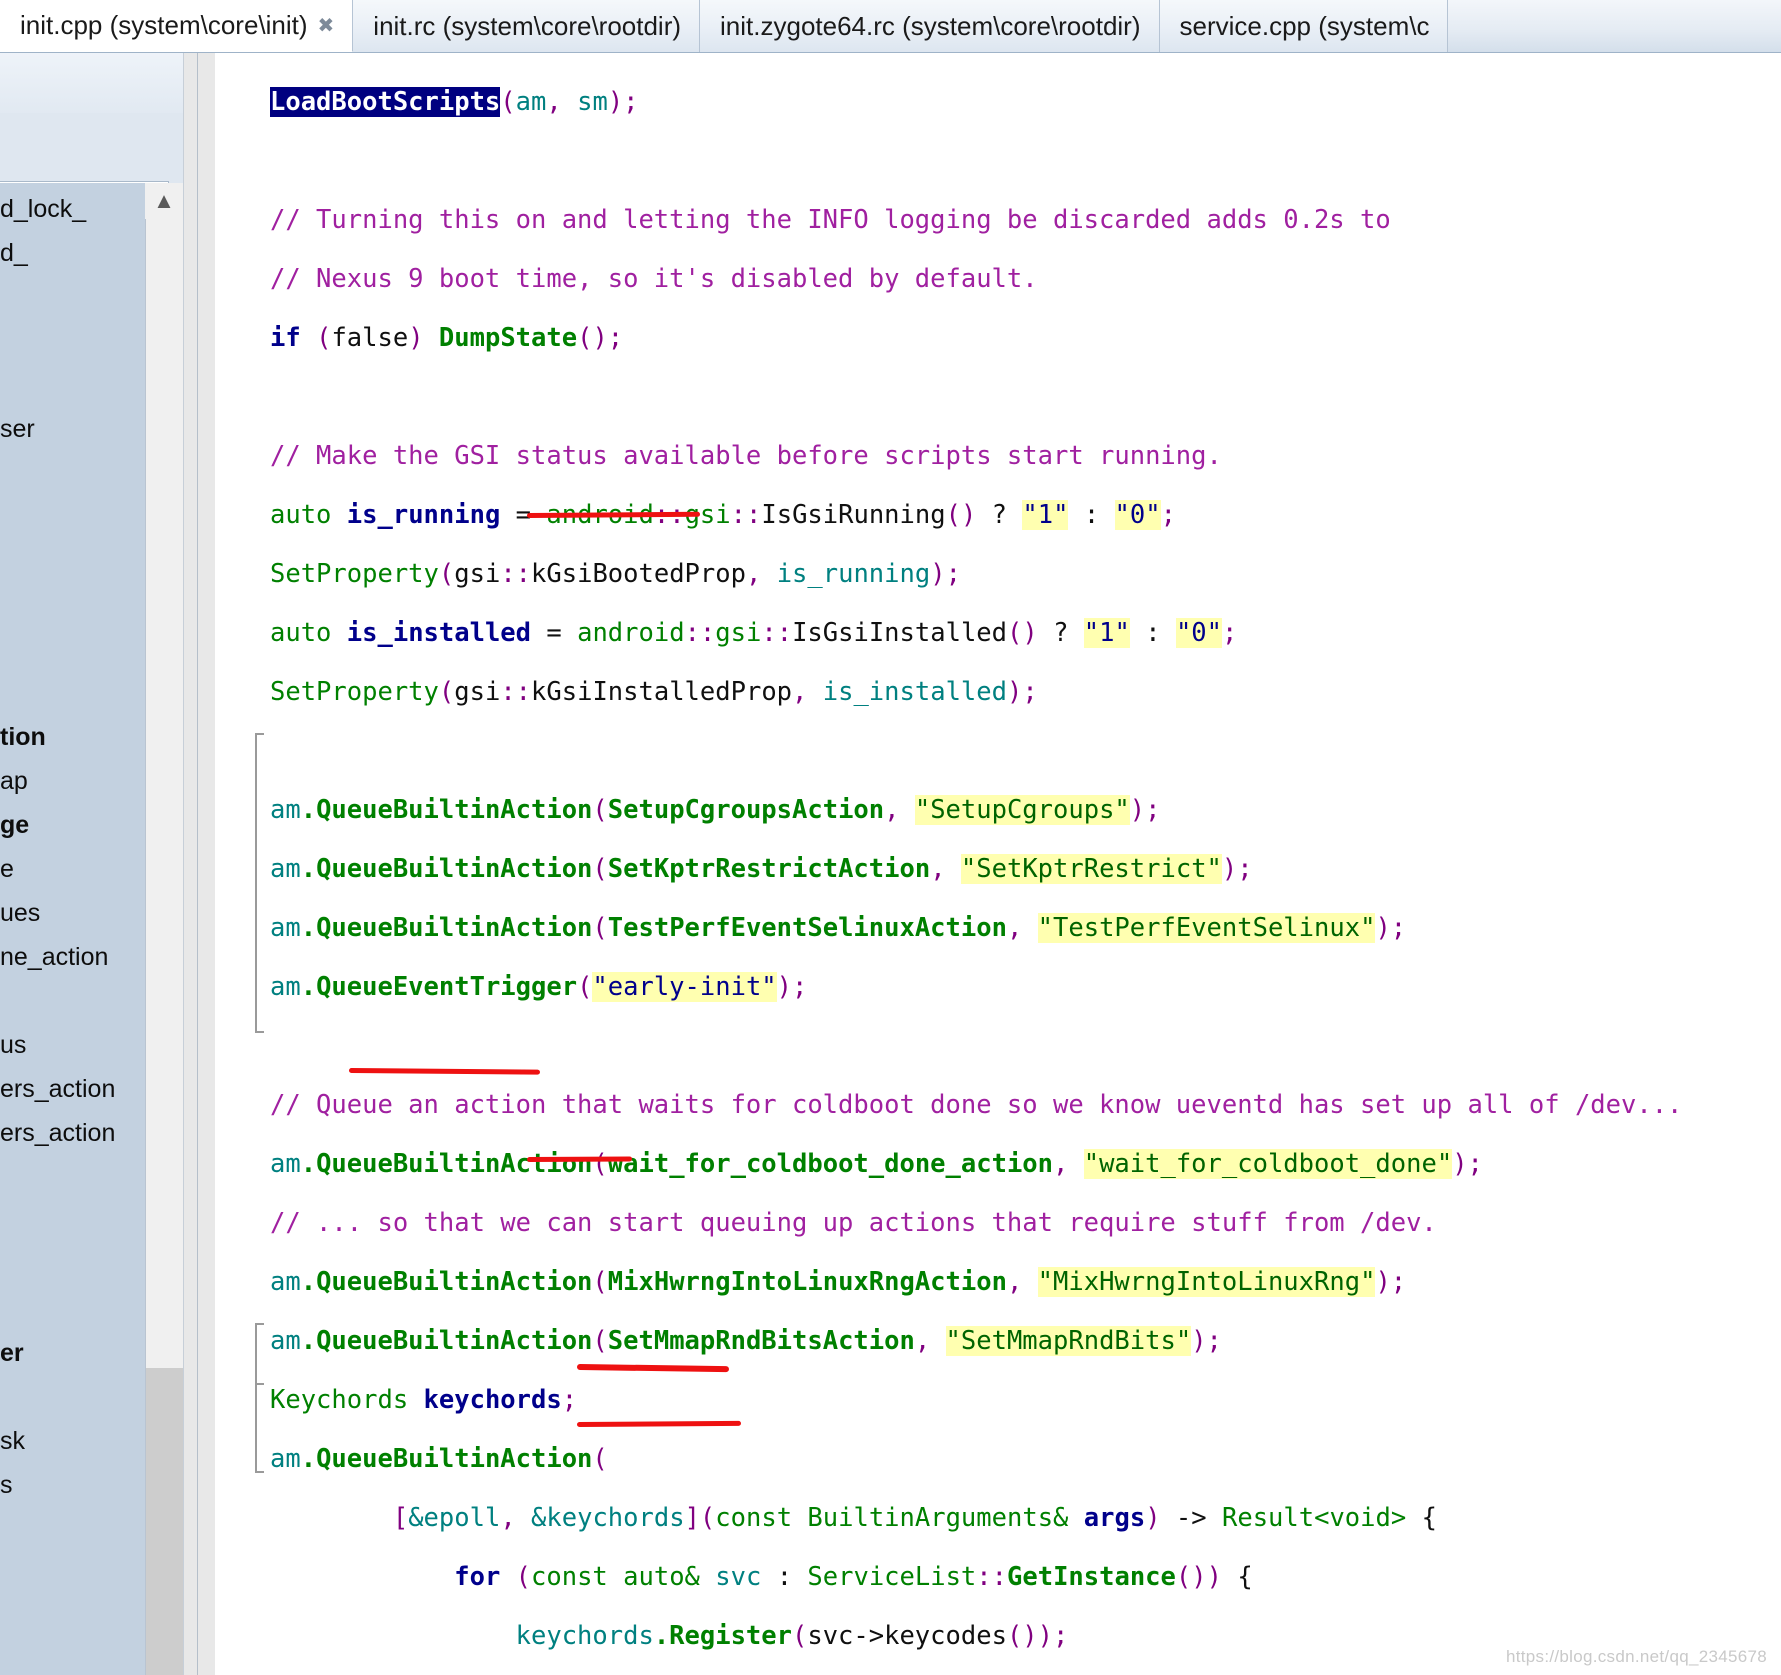 Image resolution: width=1781 pixels, height=1675 pixels. I want to click on list-item: sk, so click(72, 1441).